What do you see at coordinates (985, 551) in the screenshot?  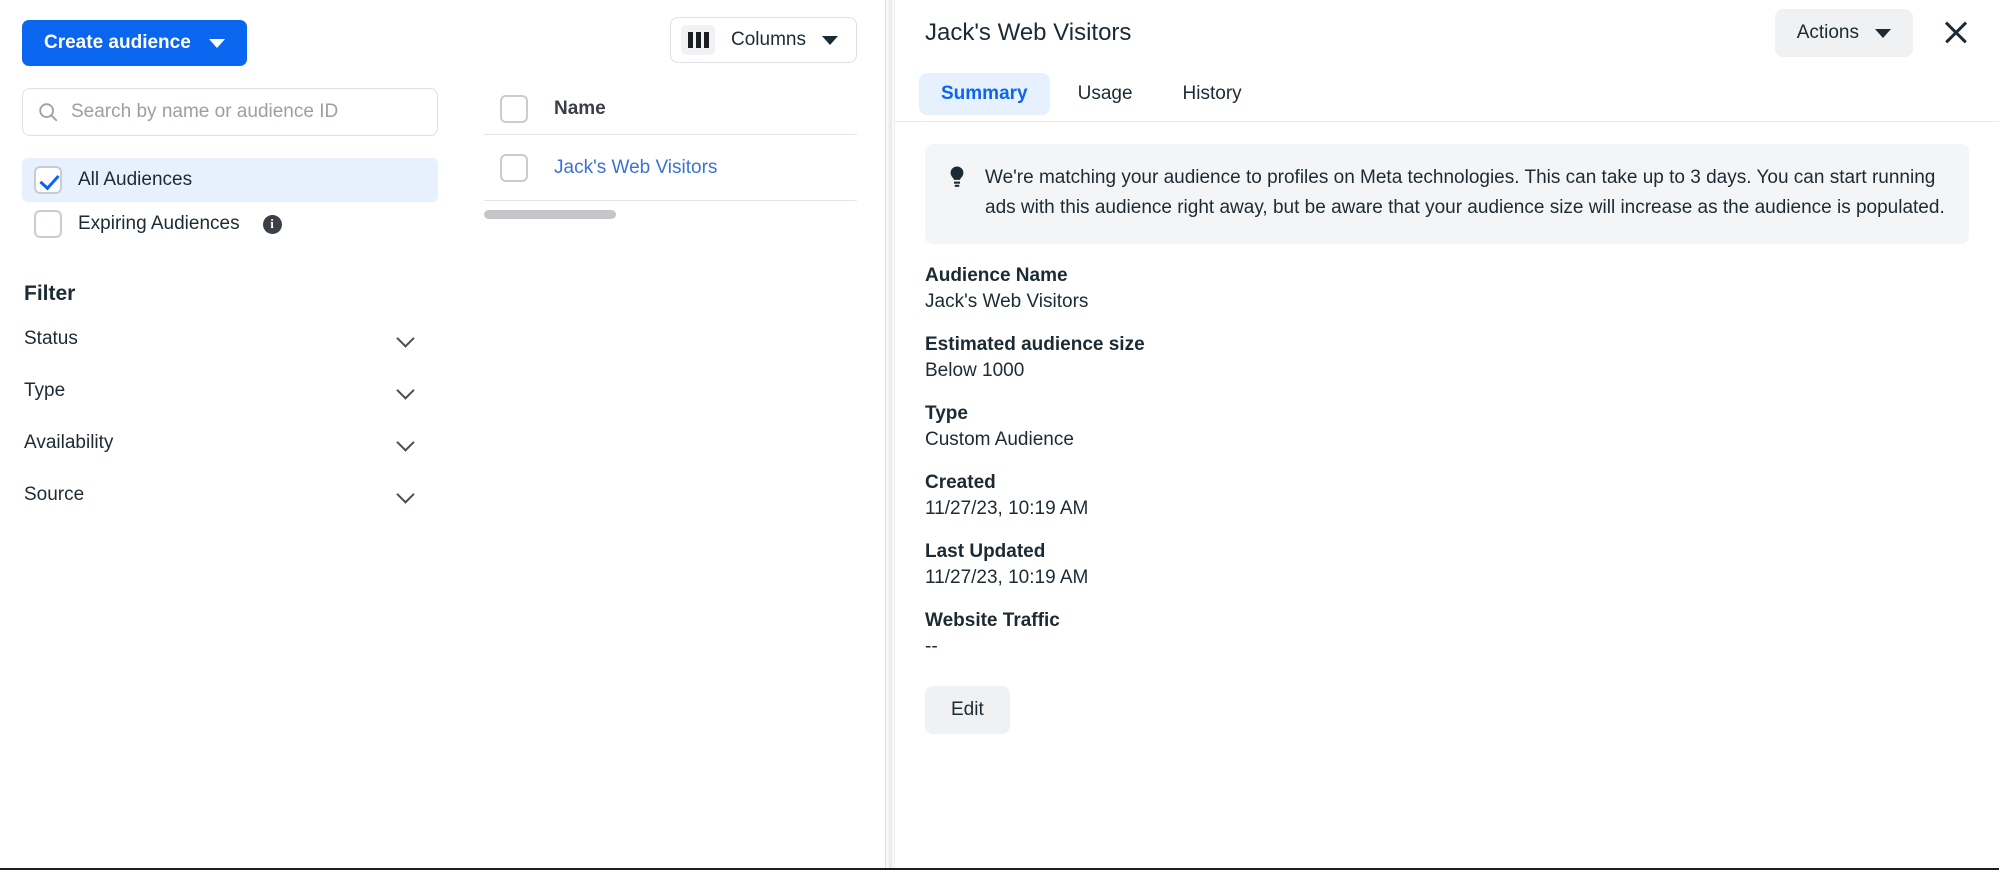 I see `field-label: Last Updated` at bounding box center [985, 551].